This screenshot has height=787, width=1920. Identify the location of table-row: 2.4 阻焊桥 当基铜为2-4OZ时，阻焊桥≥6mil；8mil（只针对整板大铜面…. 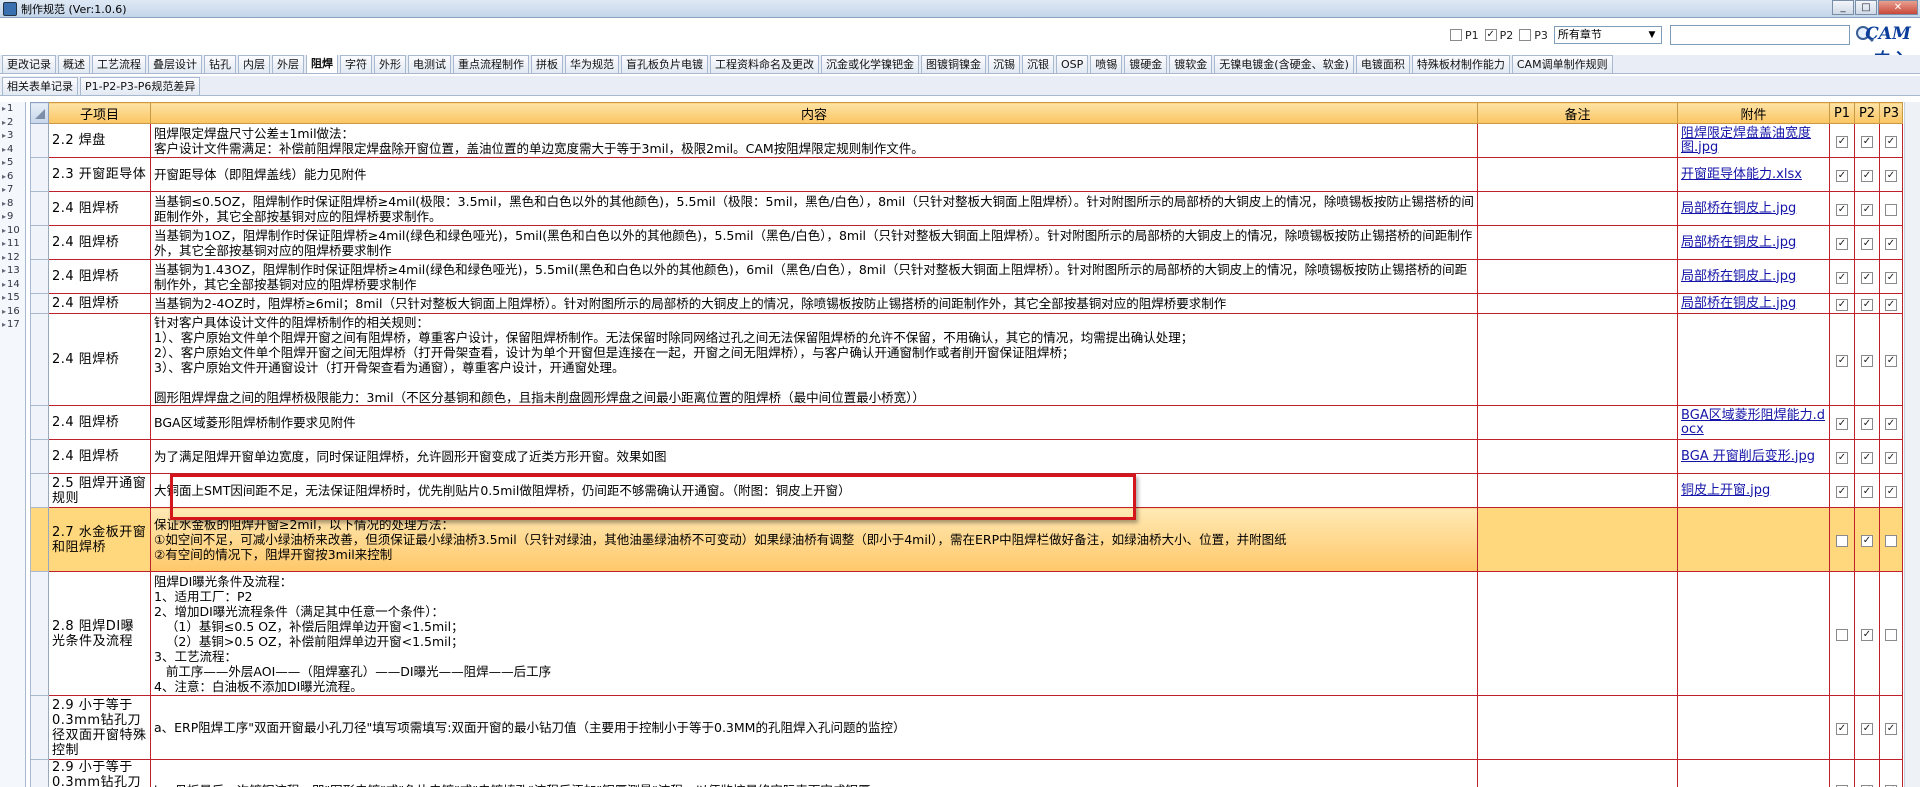
(966, 303).